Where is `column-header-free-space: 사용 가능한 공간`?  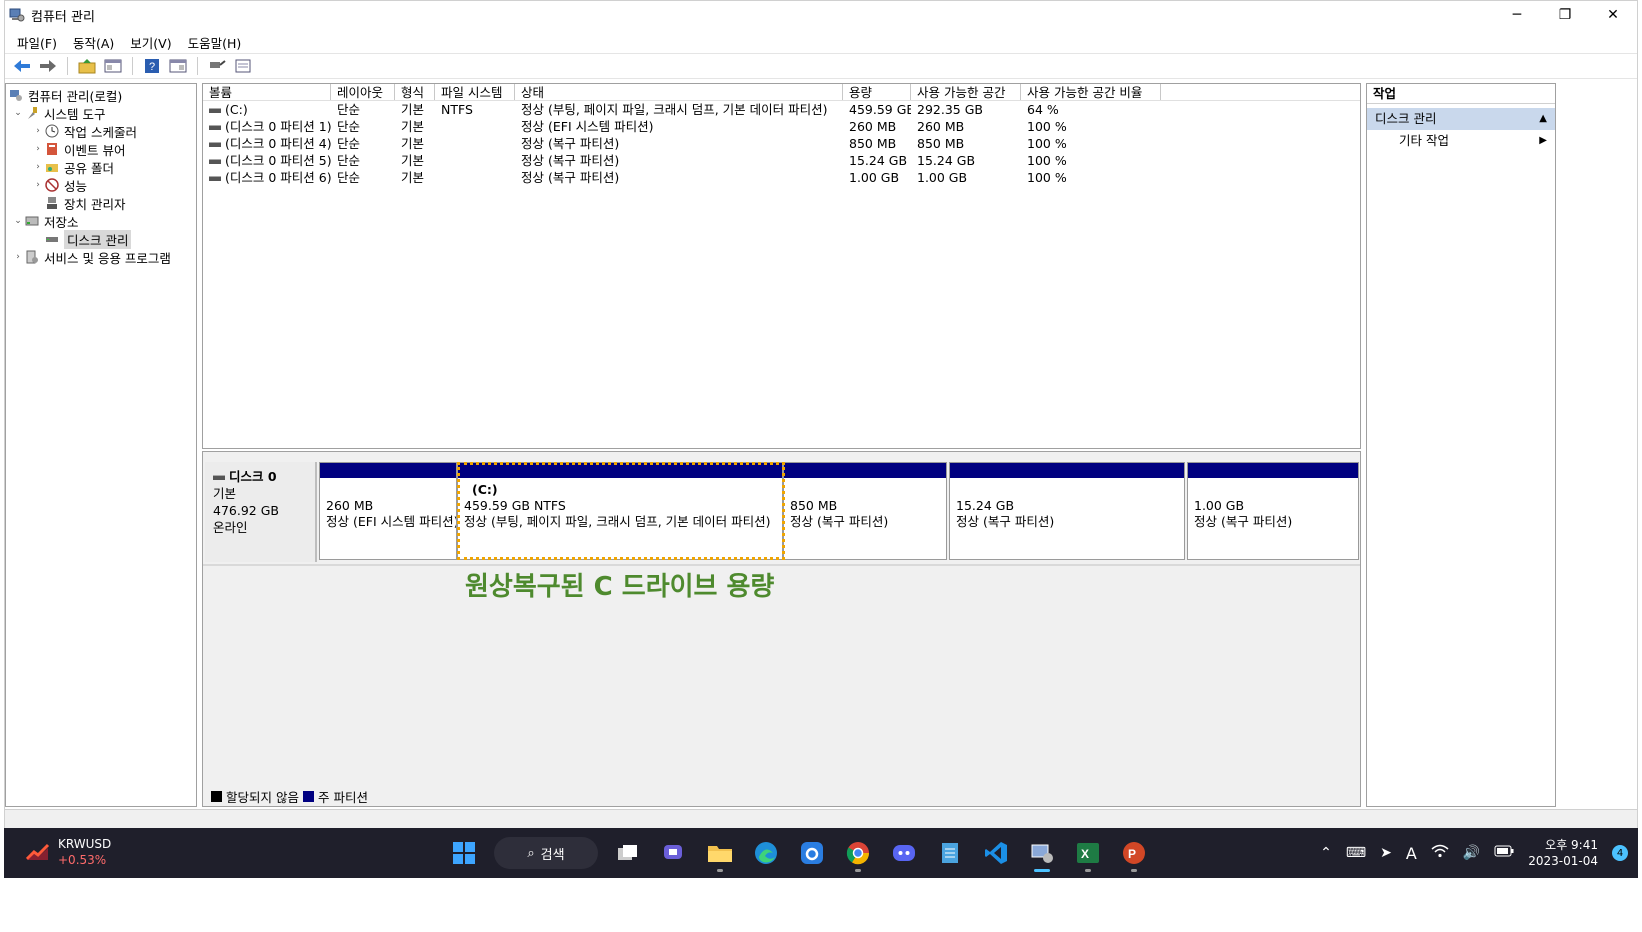
column-header-free-space: 사용 가능한 공간 is located at coordinates (966, 92).